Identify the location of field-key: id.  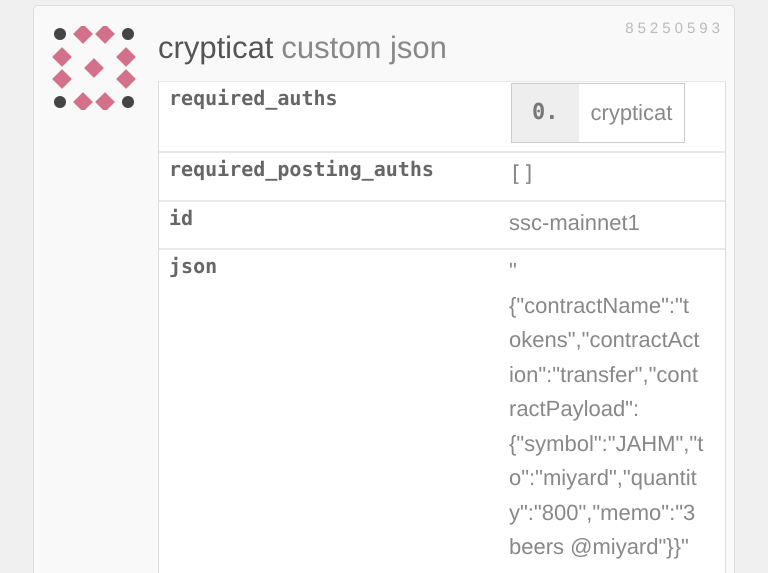
(334, 225).